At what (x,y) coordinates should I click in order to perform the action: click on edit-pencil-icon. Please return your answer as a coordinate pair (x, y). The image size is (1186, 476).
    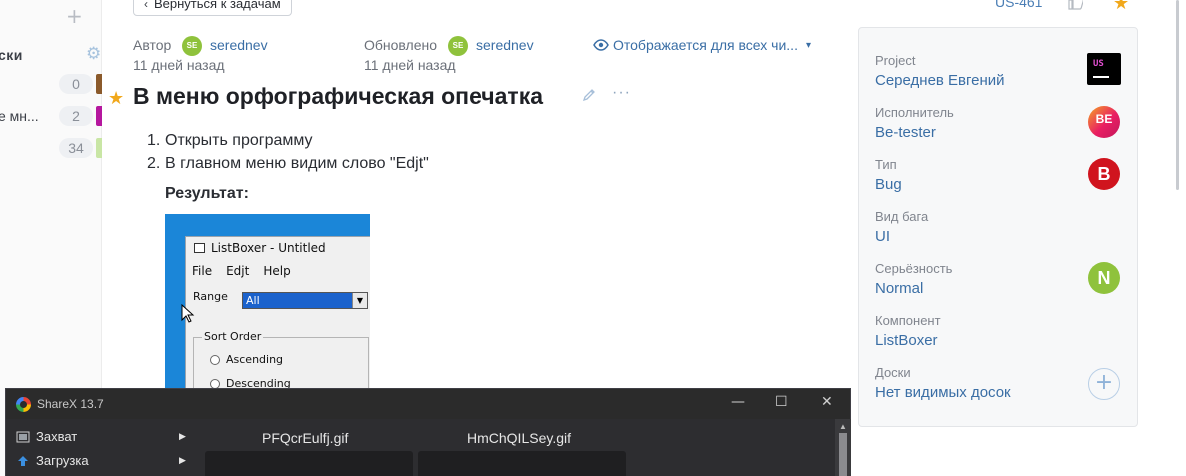
    Looking at the image, I should click on (589, 95).